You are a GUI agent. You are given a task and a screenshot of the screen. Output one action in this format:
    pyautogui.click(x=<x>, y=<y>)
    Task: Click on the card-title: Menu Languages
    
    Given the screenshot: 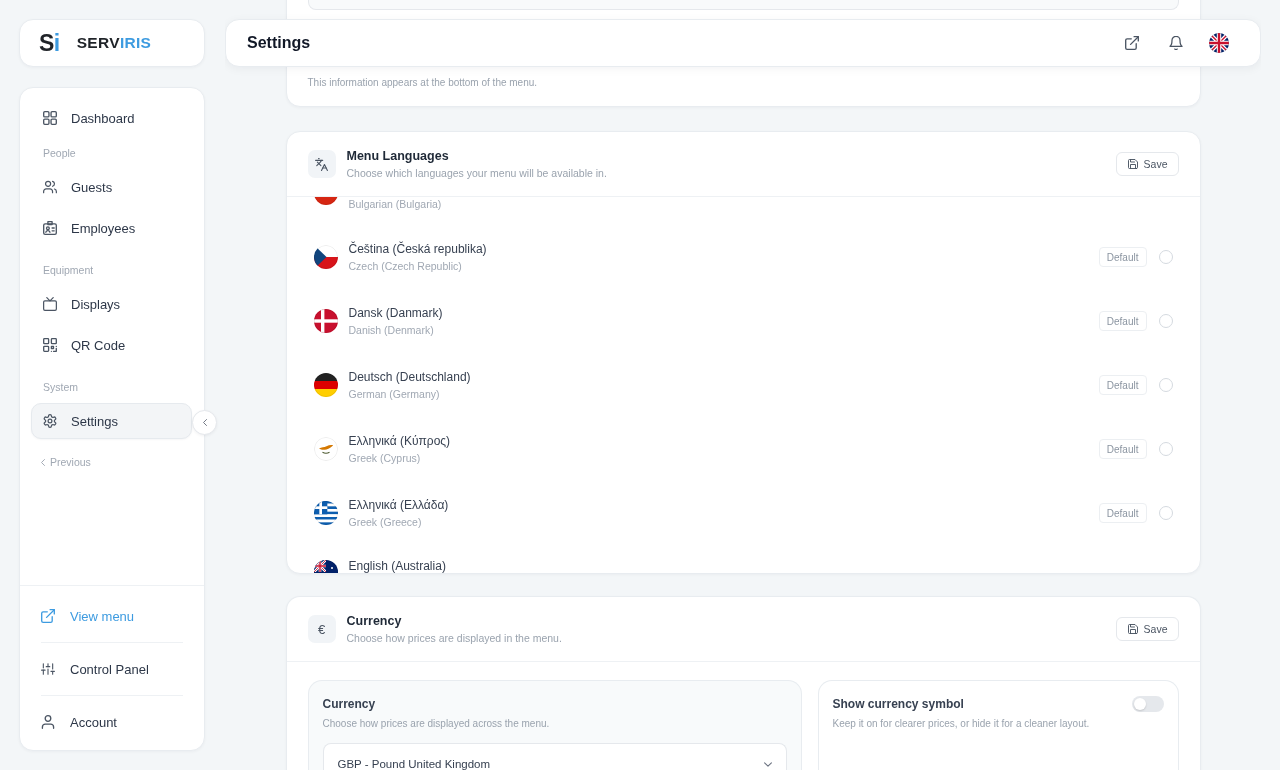 What is the action you would take?
    pyautogui.click(x=398, y=156)
    